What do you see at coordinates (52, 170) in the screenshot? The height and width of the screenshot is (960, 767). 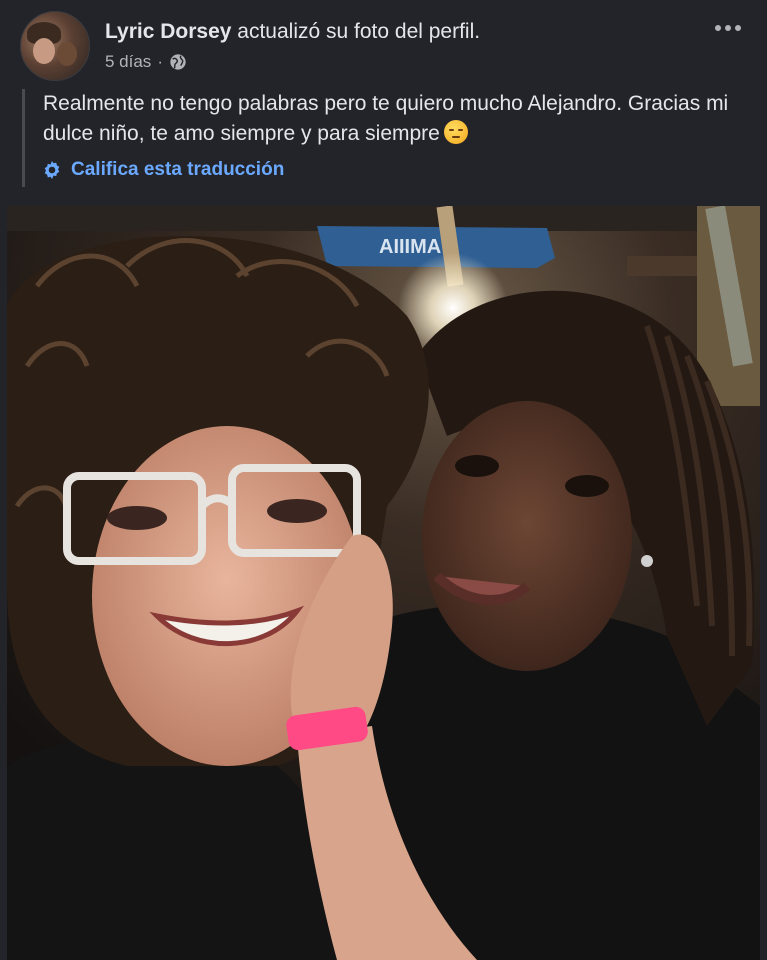 I see `gear-icon` at bounding box center [52, 170].